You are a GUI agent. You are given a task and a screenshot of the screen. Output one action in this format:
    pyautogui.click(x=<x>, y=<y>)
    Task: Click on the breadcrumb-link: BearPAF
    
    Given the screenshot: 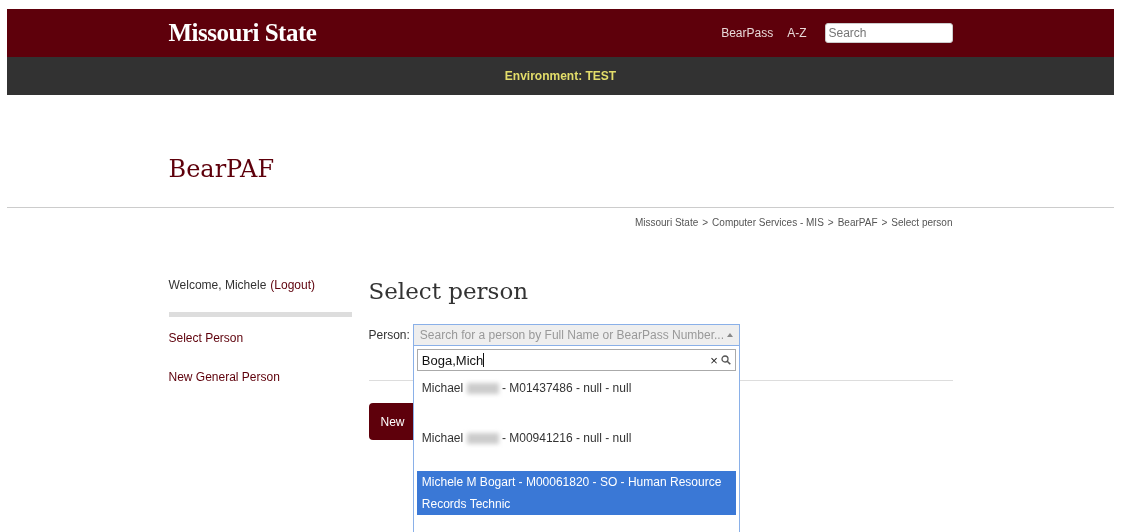 What is the action you would take?
    pyautogui.click(x=857, y=222)
    